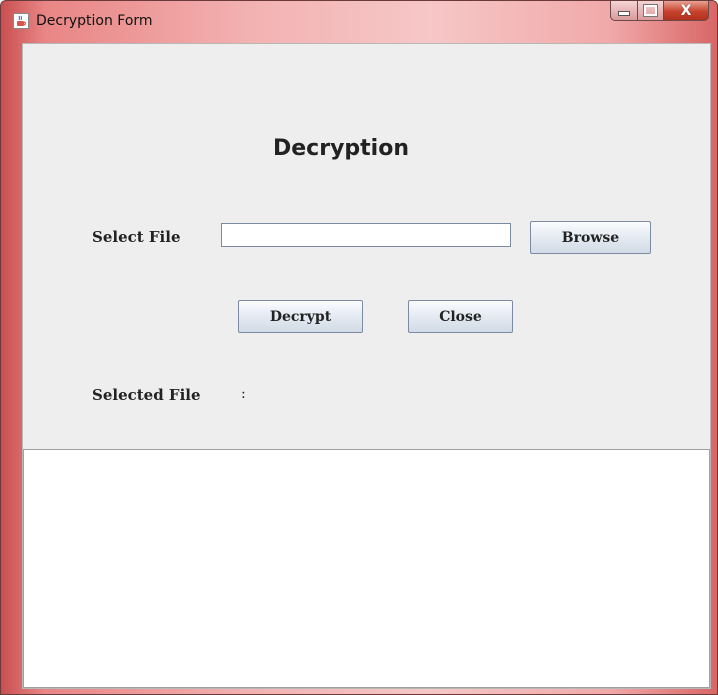 The height and width of the screenshot is (695, 718). I want to click on decrypt-button: Decrypt, so click(300, 316).